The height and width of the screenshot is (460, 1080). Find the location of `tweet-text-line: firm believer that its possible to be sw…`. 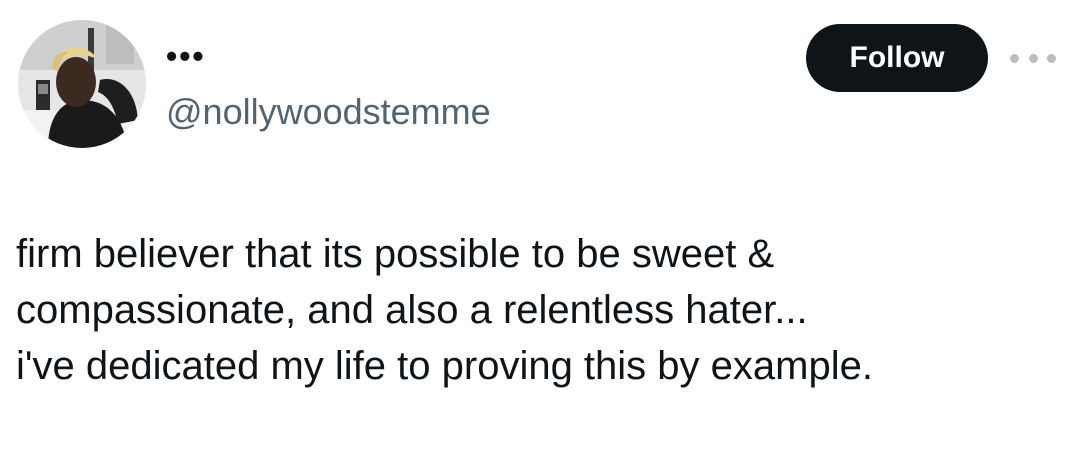

tweet-text-line: firm believer that its possible to be sw… is located at coordinates (395, 254).